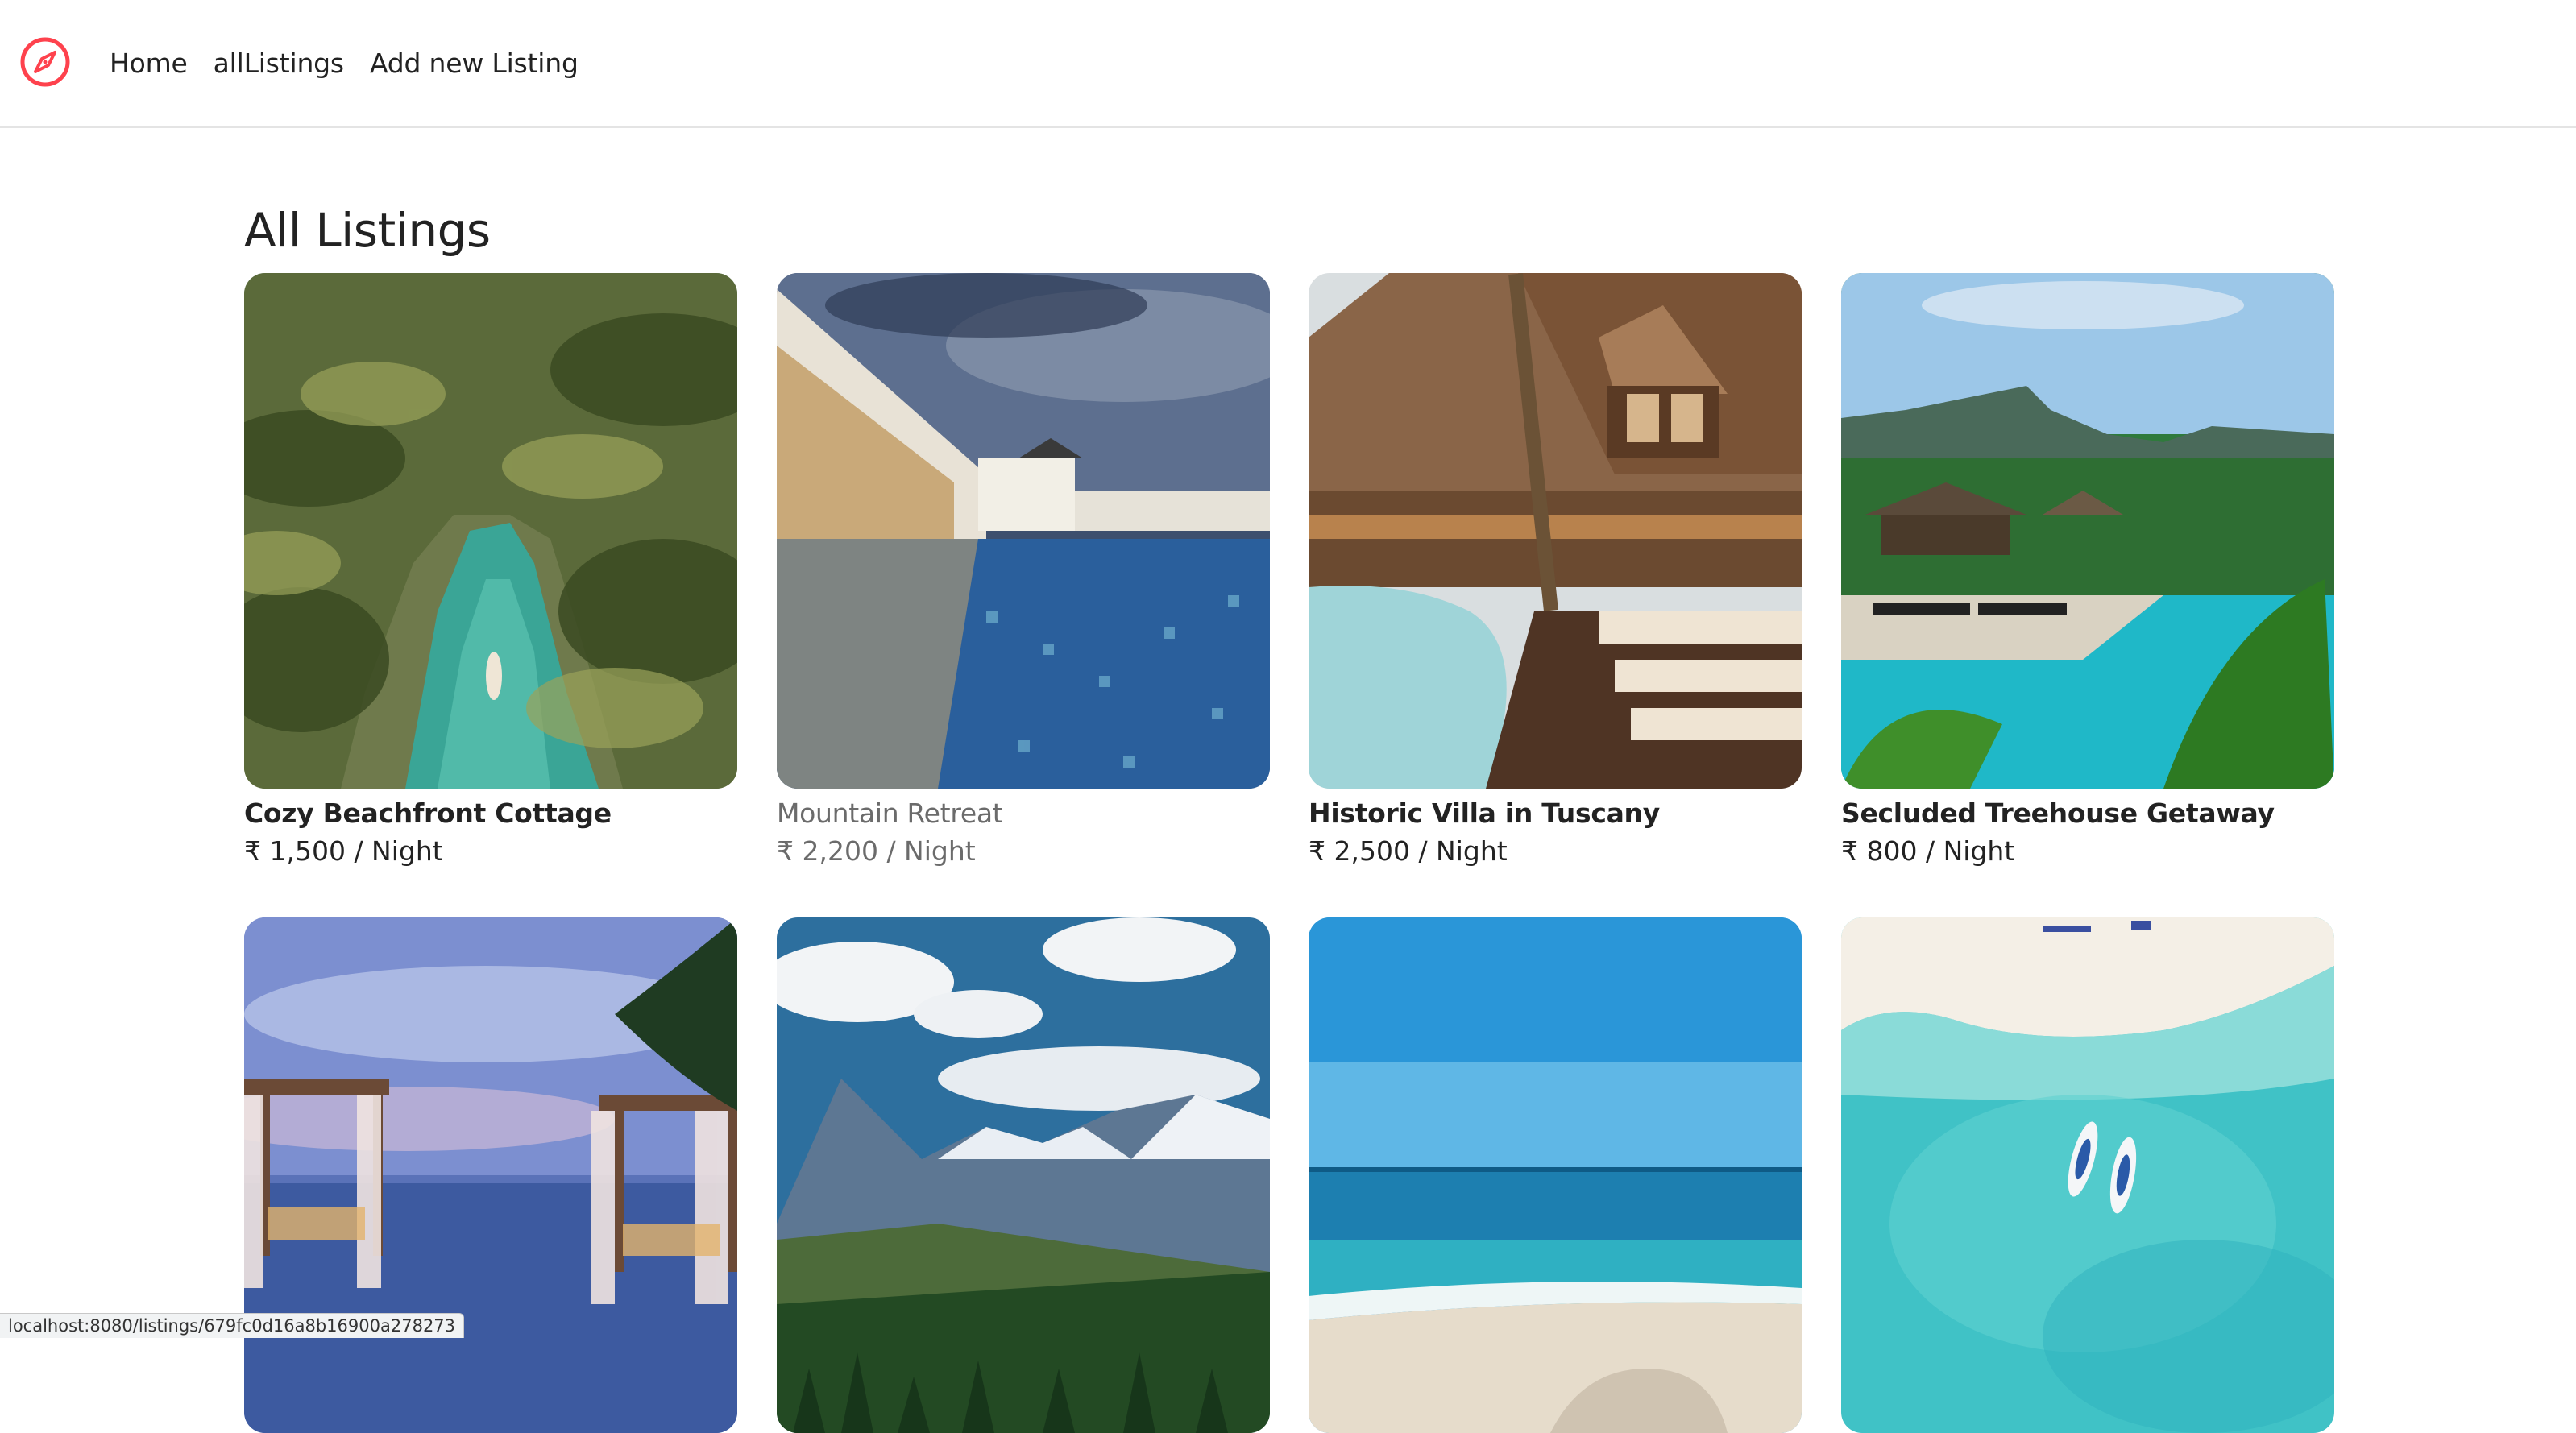  What do you see at coordinates (1288, 64) in the screenshot?
I see `navbar: Home allListings Add new Listing` at bounding box center [1288, 64].